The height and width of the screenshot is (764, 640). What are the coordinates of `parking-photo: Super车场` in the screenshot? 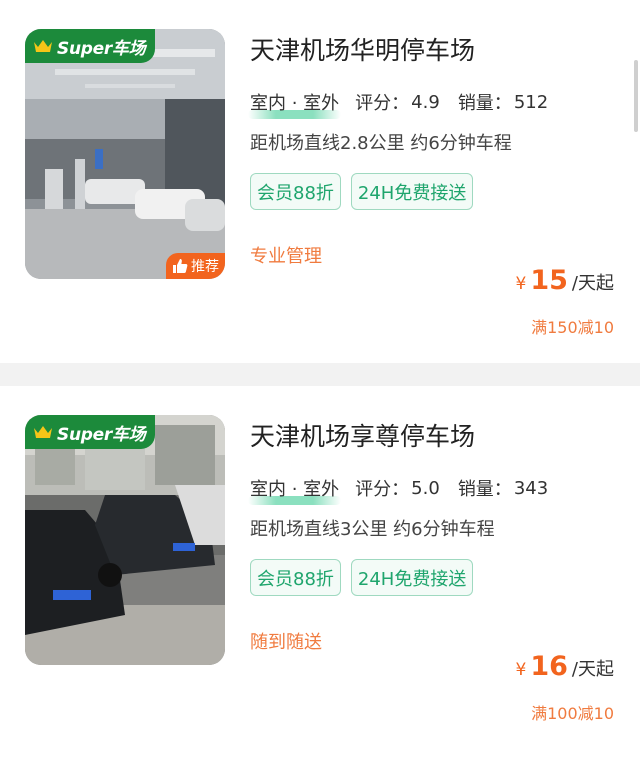 It's located at (125, 540).